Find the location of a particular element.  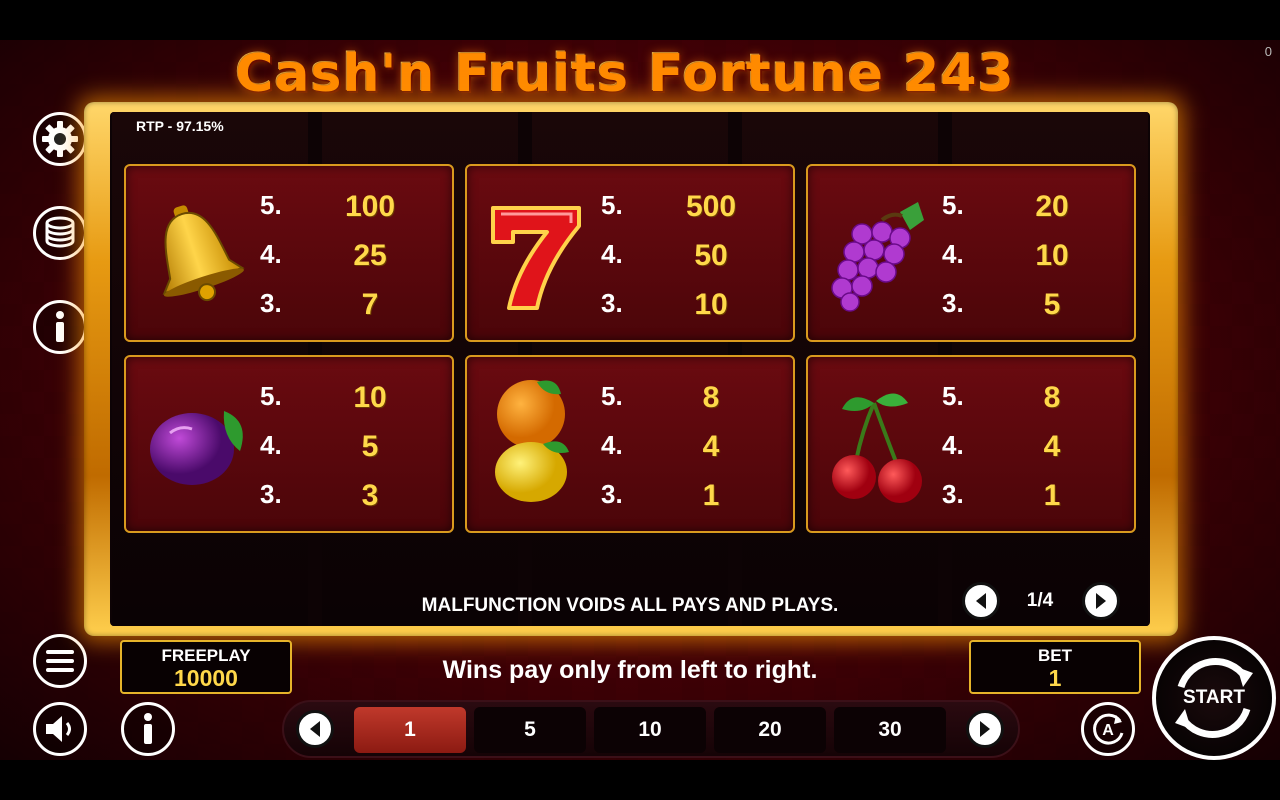

payout-row: 5. 100 is located at coordinates (350, 210).